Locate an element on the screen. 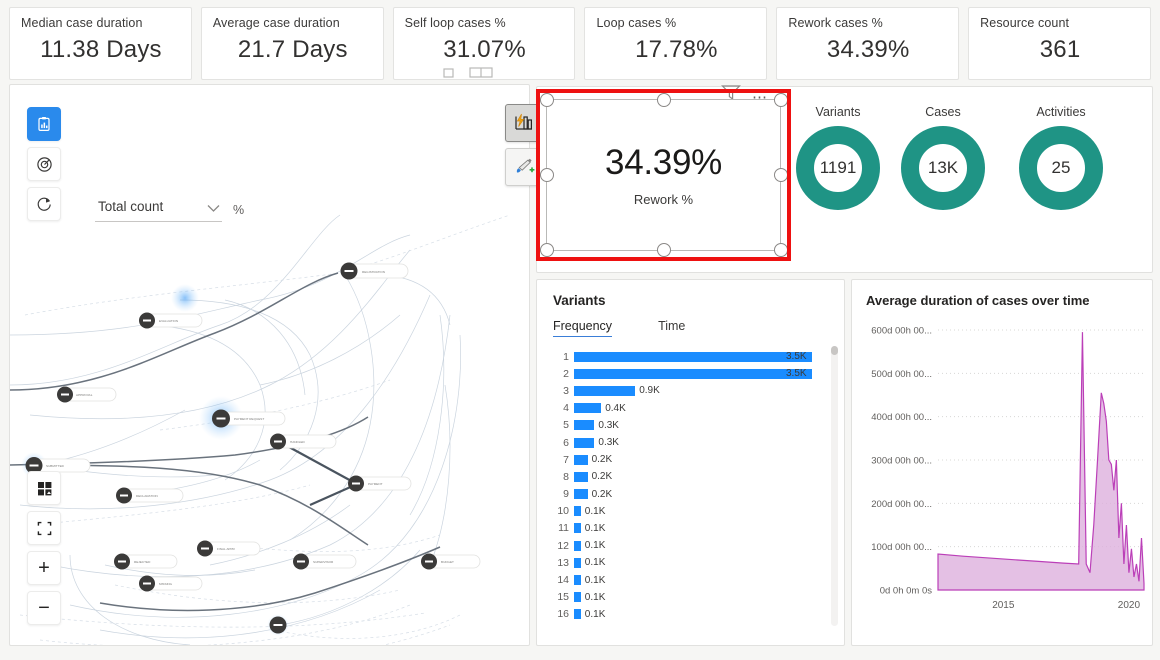 The height and width of the screenshot is (660, 1160). variant-bar-row: 2 3.5K is located at coordinates (690, 373).